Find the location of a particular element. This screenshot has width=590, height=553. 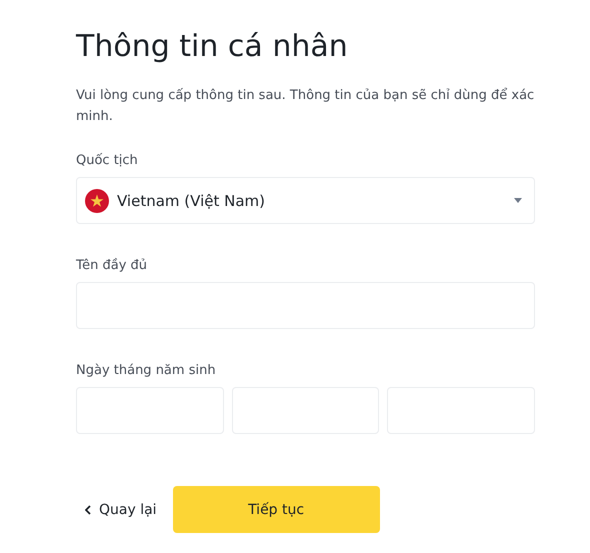

page-title: Thông tin cá nhân is located at coordinates (212, 47).